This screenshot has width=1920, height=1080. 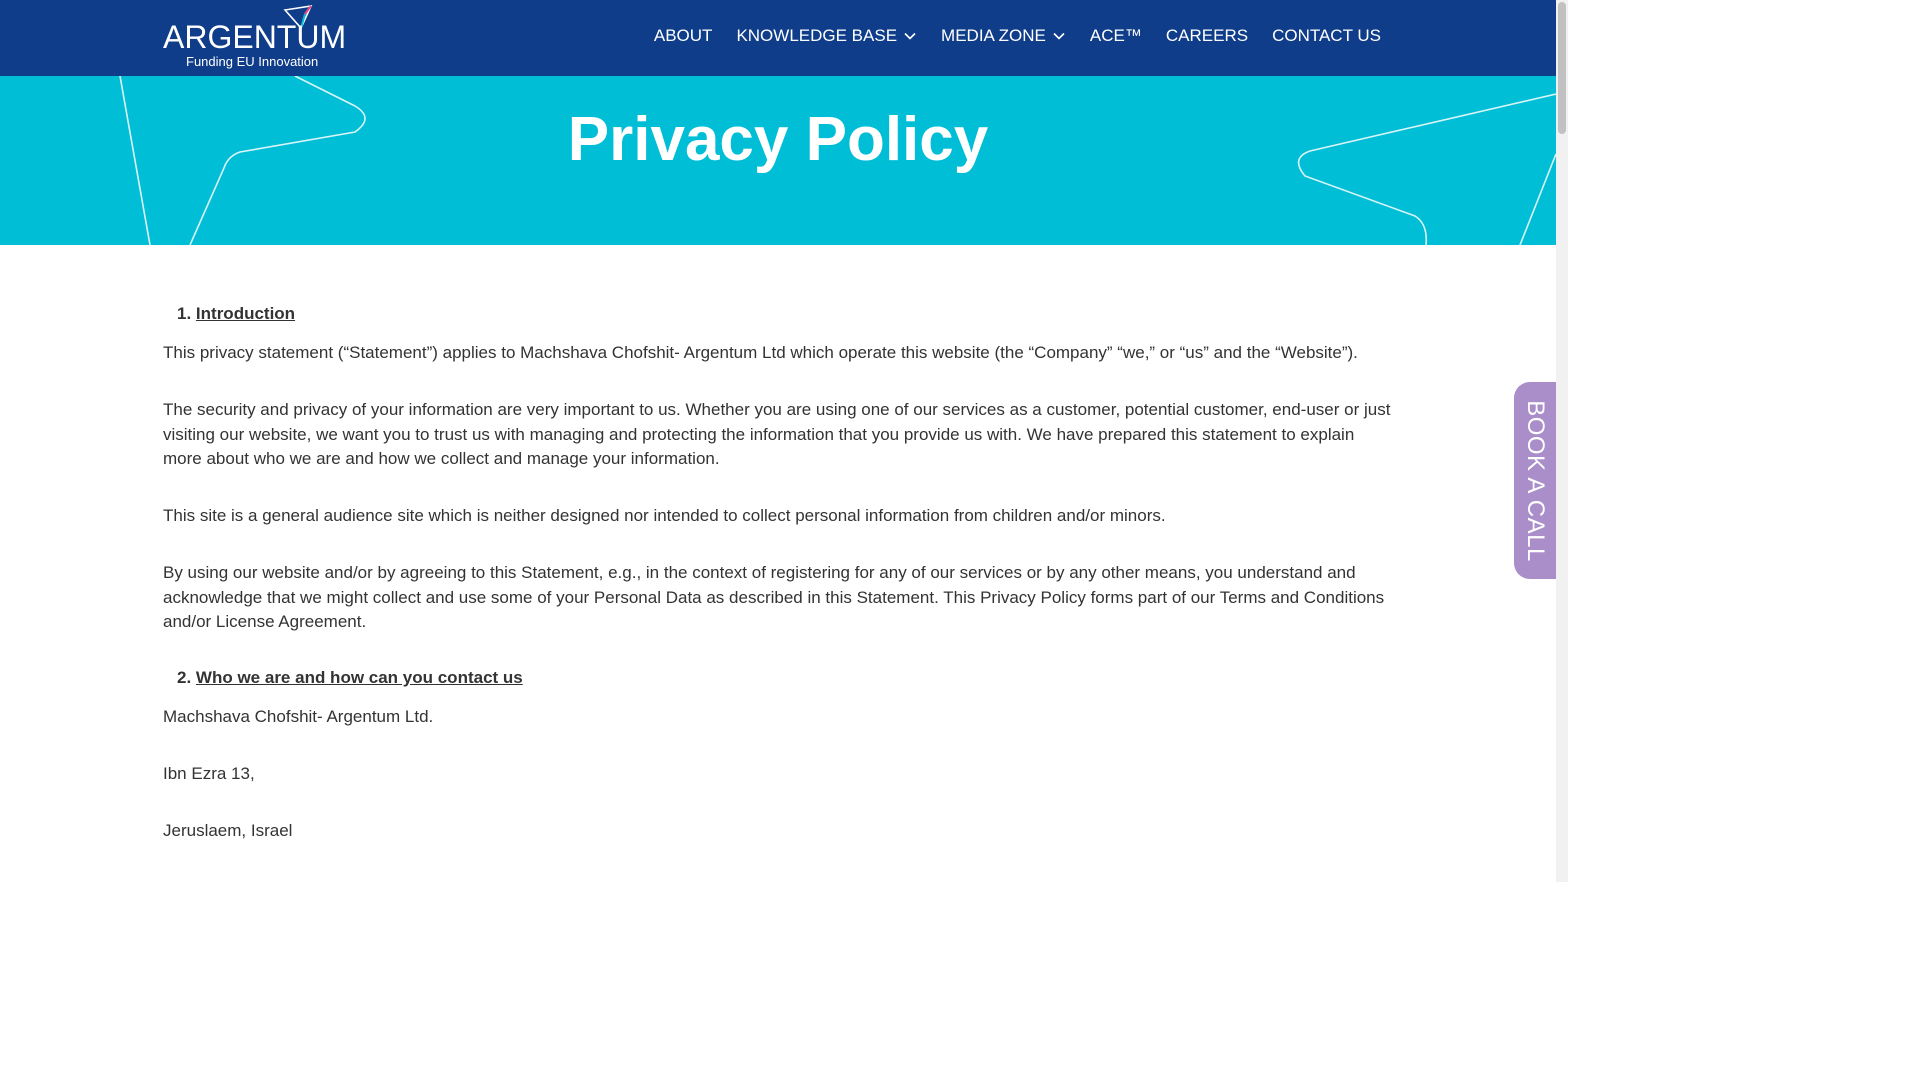 What do you see at coordinates (817, 35) in the screenshot?
I see `nav-knowledge-base-label: KNOWLEDGE BASE` at bounding box center [817, 35].